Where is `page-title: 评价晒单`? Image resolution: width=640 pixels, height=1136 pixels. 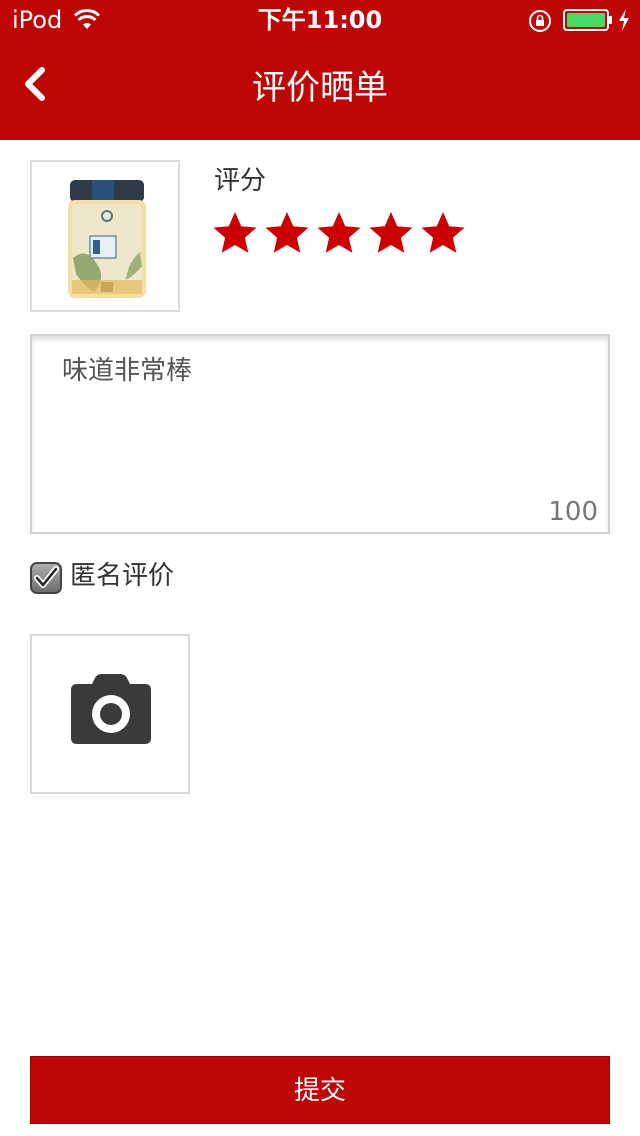 page-title: 评价晒单 is located at coordinates (320, 88).